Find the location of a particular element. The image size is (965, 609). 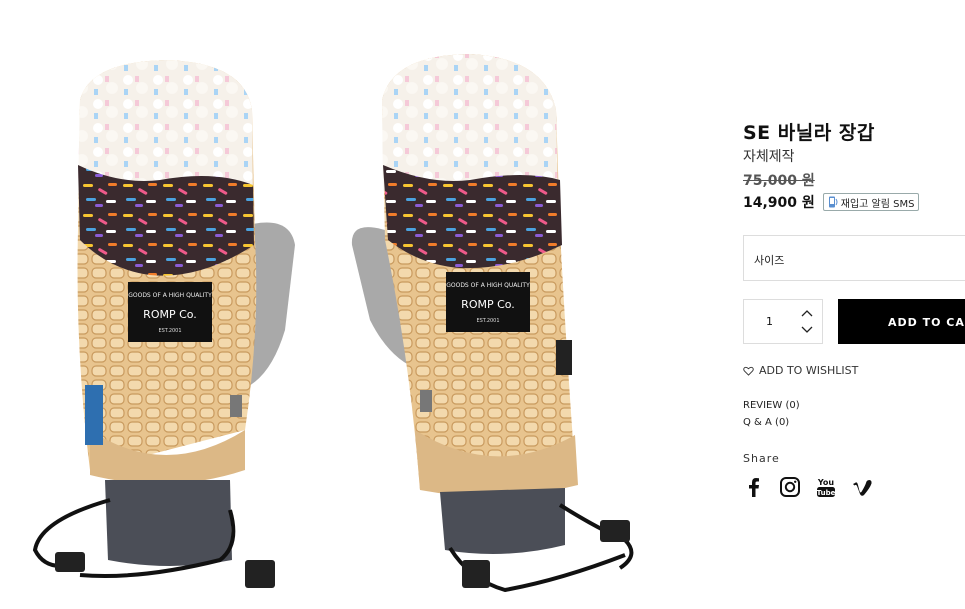

qna-link: Q & A (0) is located at coordinates (766, 422).